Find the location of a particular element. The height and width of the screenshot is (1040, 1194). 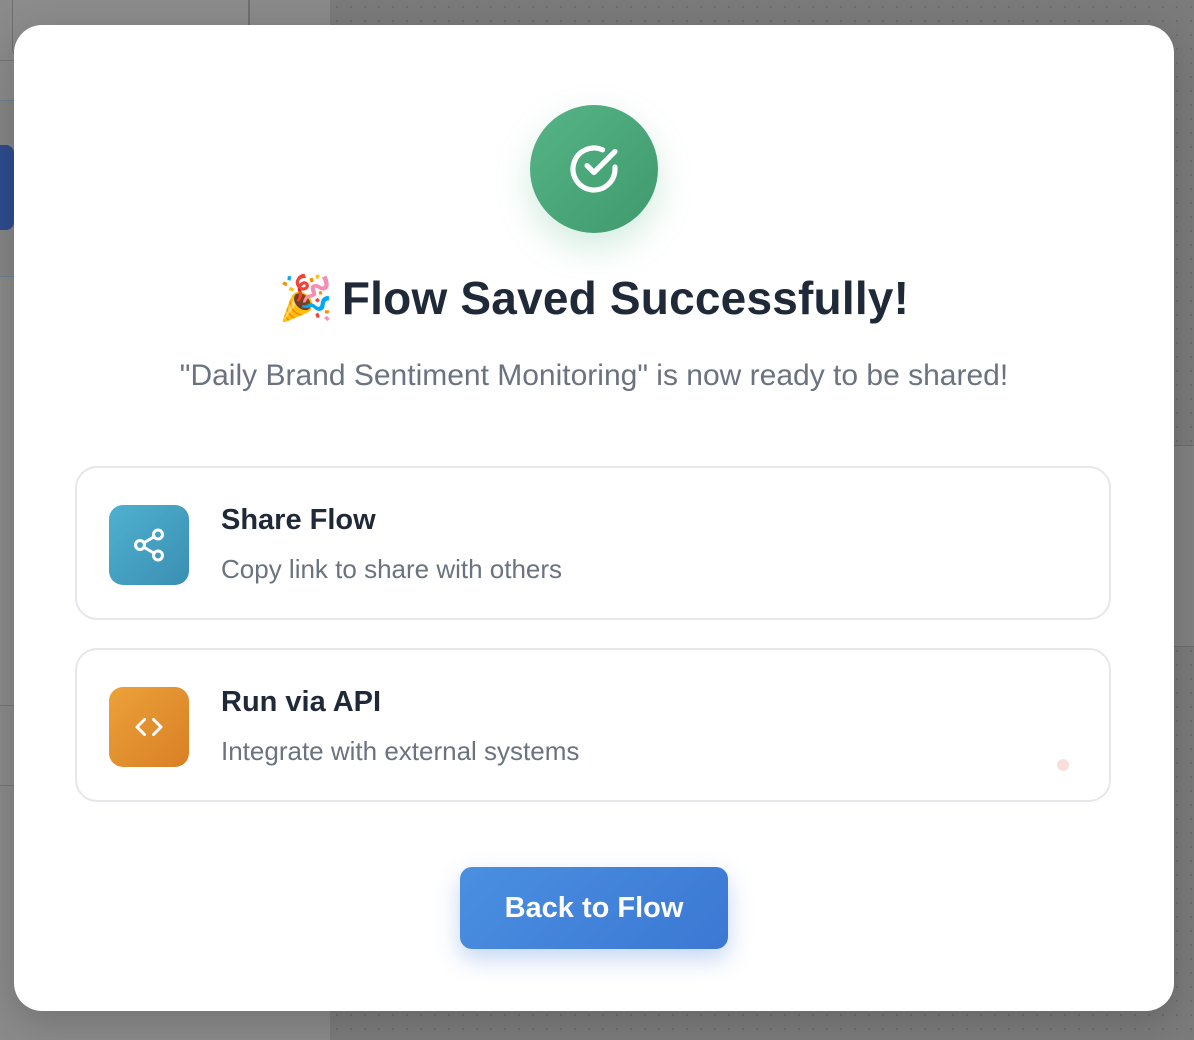

background-button is located at coordinates (7, 187).